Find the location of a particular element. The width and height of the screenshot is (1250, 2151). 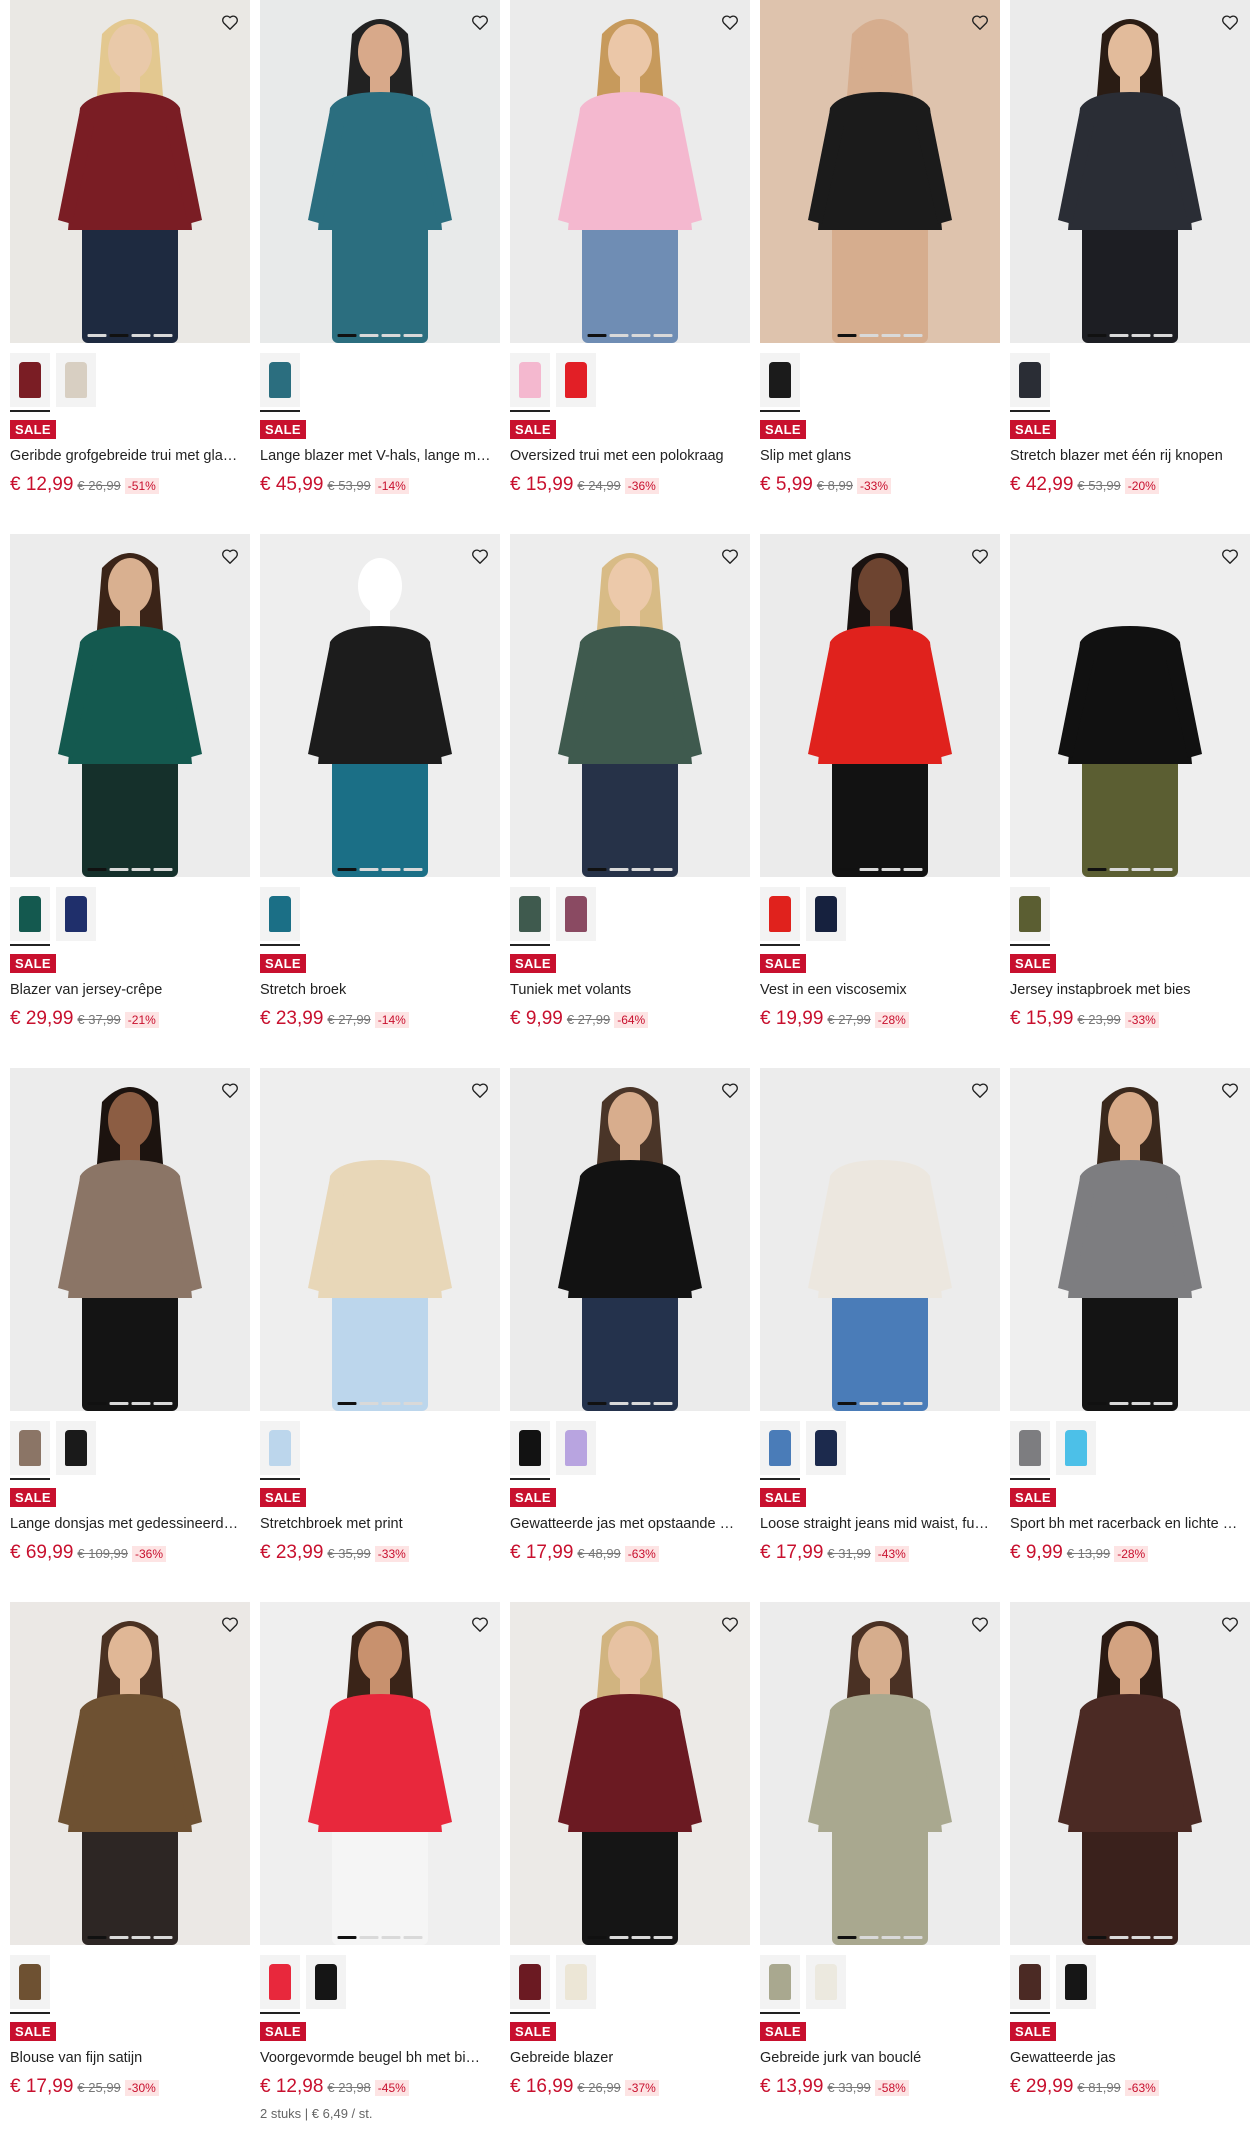

product-title: Stretch blazer met één rij knopen is located at coordinates (1128, 456).